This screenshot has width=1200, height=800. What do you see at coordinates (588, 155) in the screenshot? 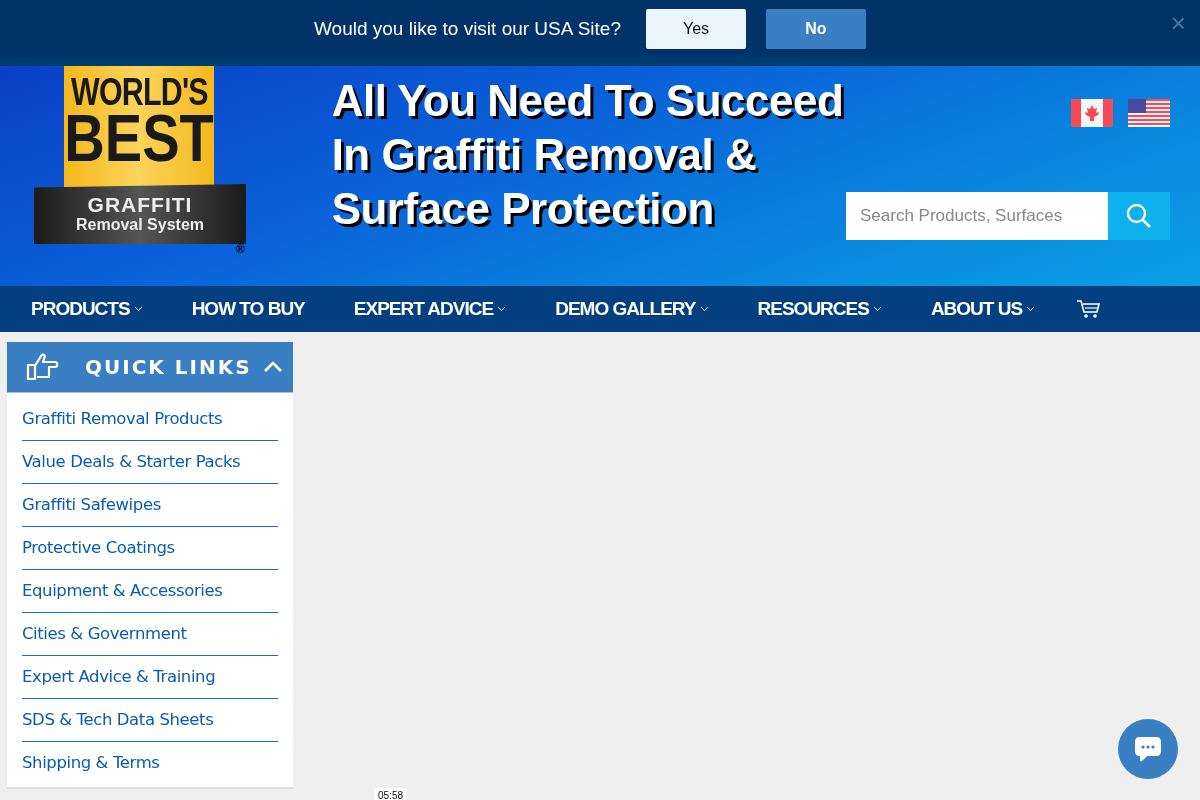
I see `headline: All You Need To Succeed In Graffiti Removal & Surface Protection` at bounding box center [588, 155].